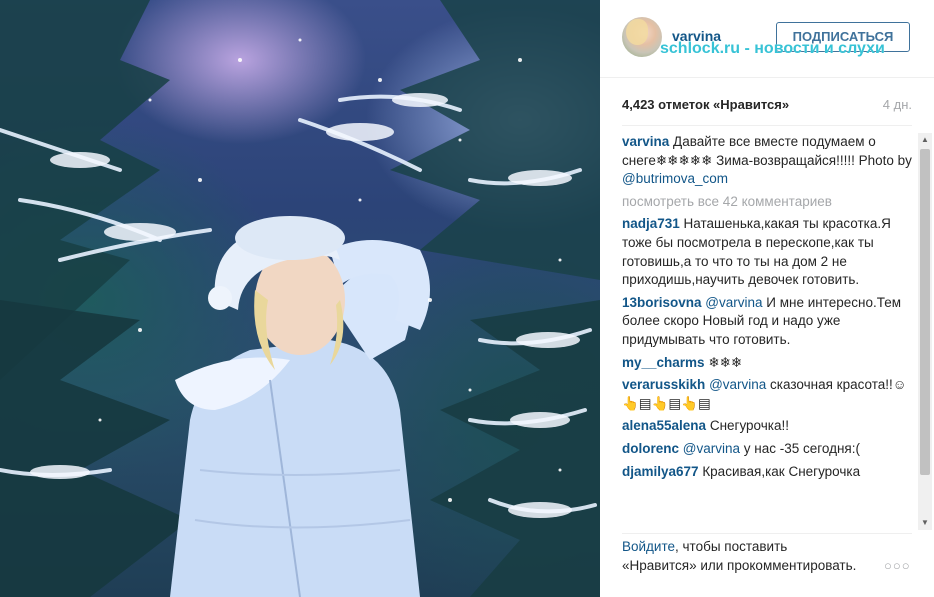  I want to click on likes-row: 4,423 отметок «Нравится» 4 дн., so click(767, 107).